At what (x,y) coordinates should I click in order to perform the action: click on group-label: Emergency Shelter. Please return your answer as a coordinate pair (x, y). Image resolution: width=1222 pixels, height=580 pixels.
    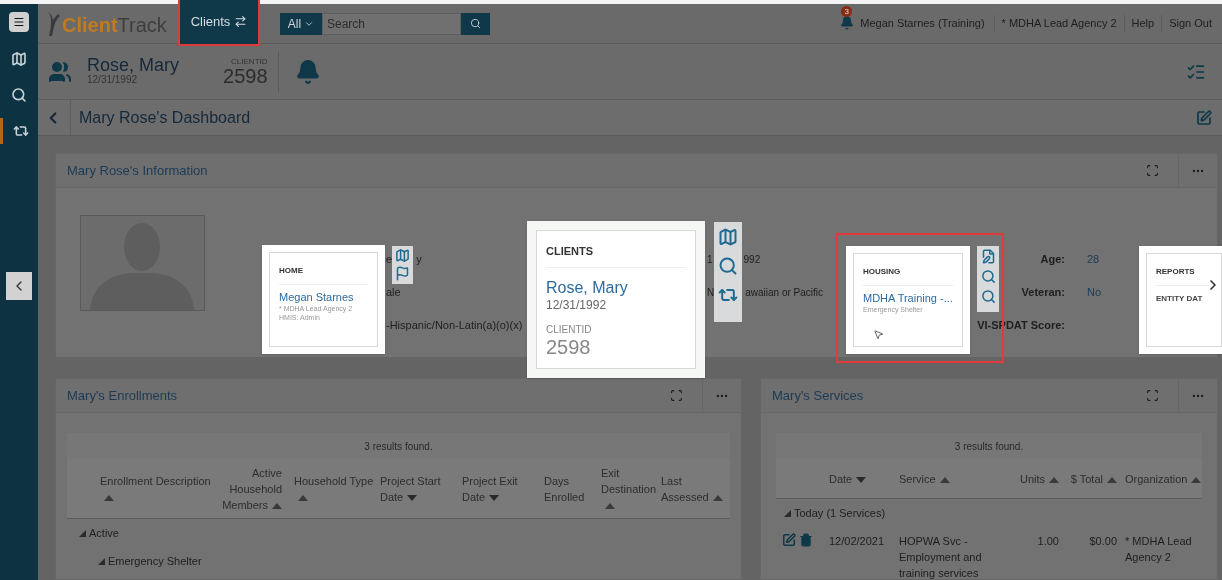
    Looking at the image, I should click on (155, 561).